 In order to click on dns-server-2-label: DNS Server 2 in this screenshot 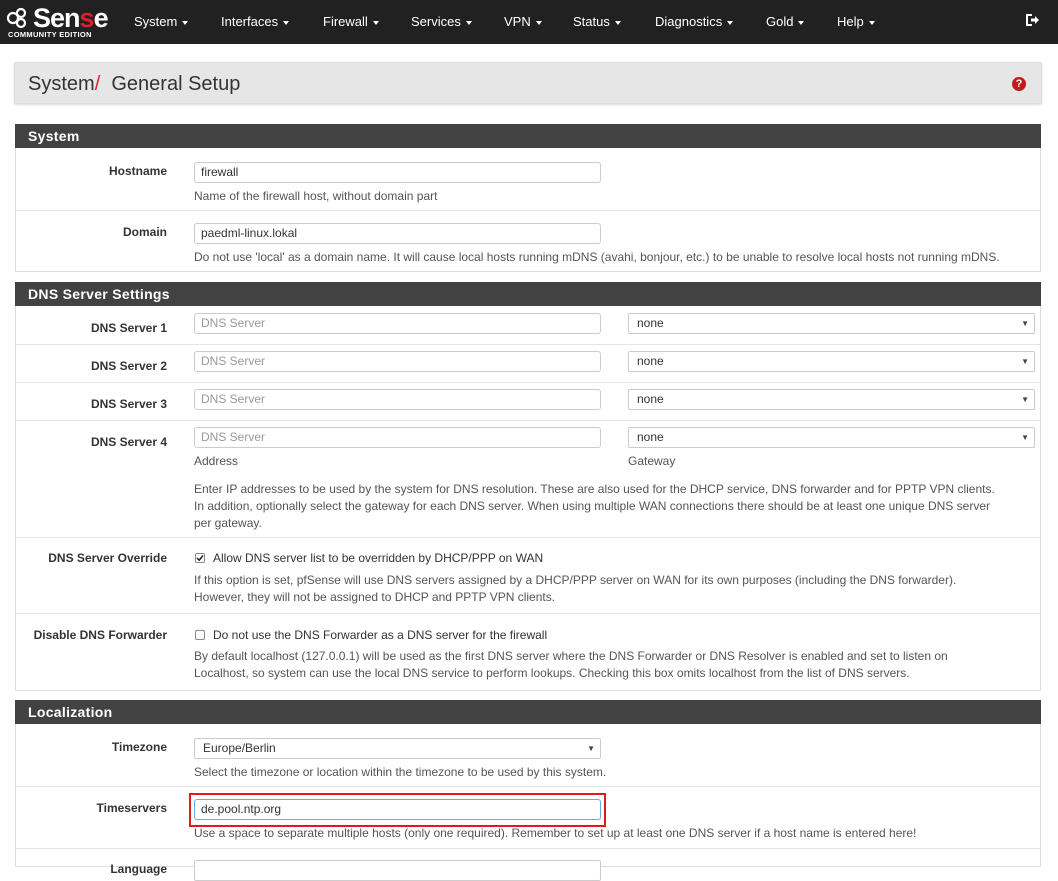, I will do `click(128, 366)`.